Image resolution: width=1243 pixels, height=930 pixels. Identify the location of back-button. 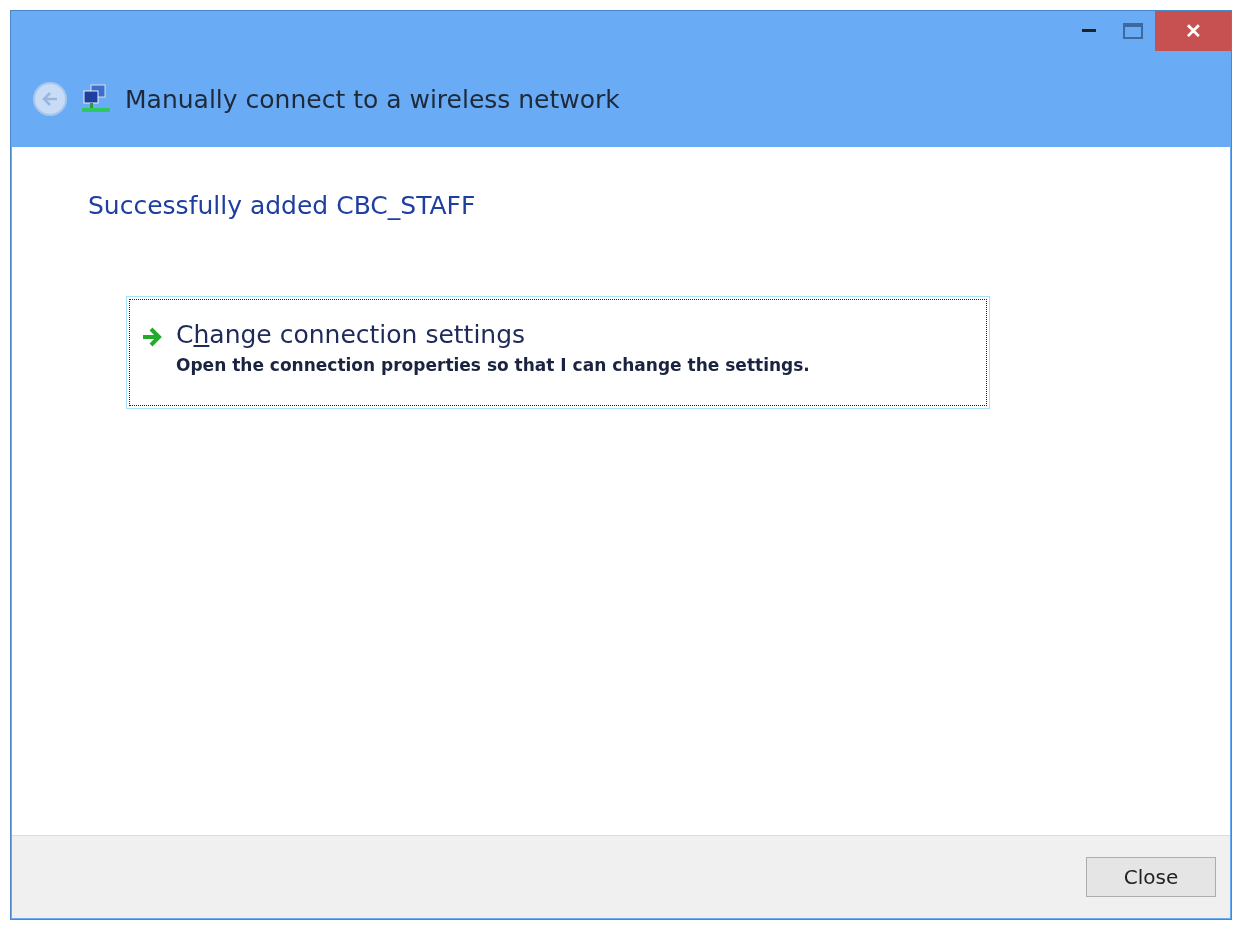
(50, 99).